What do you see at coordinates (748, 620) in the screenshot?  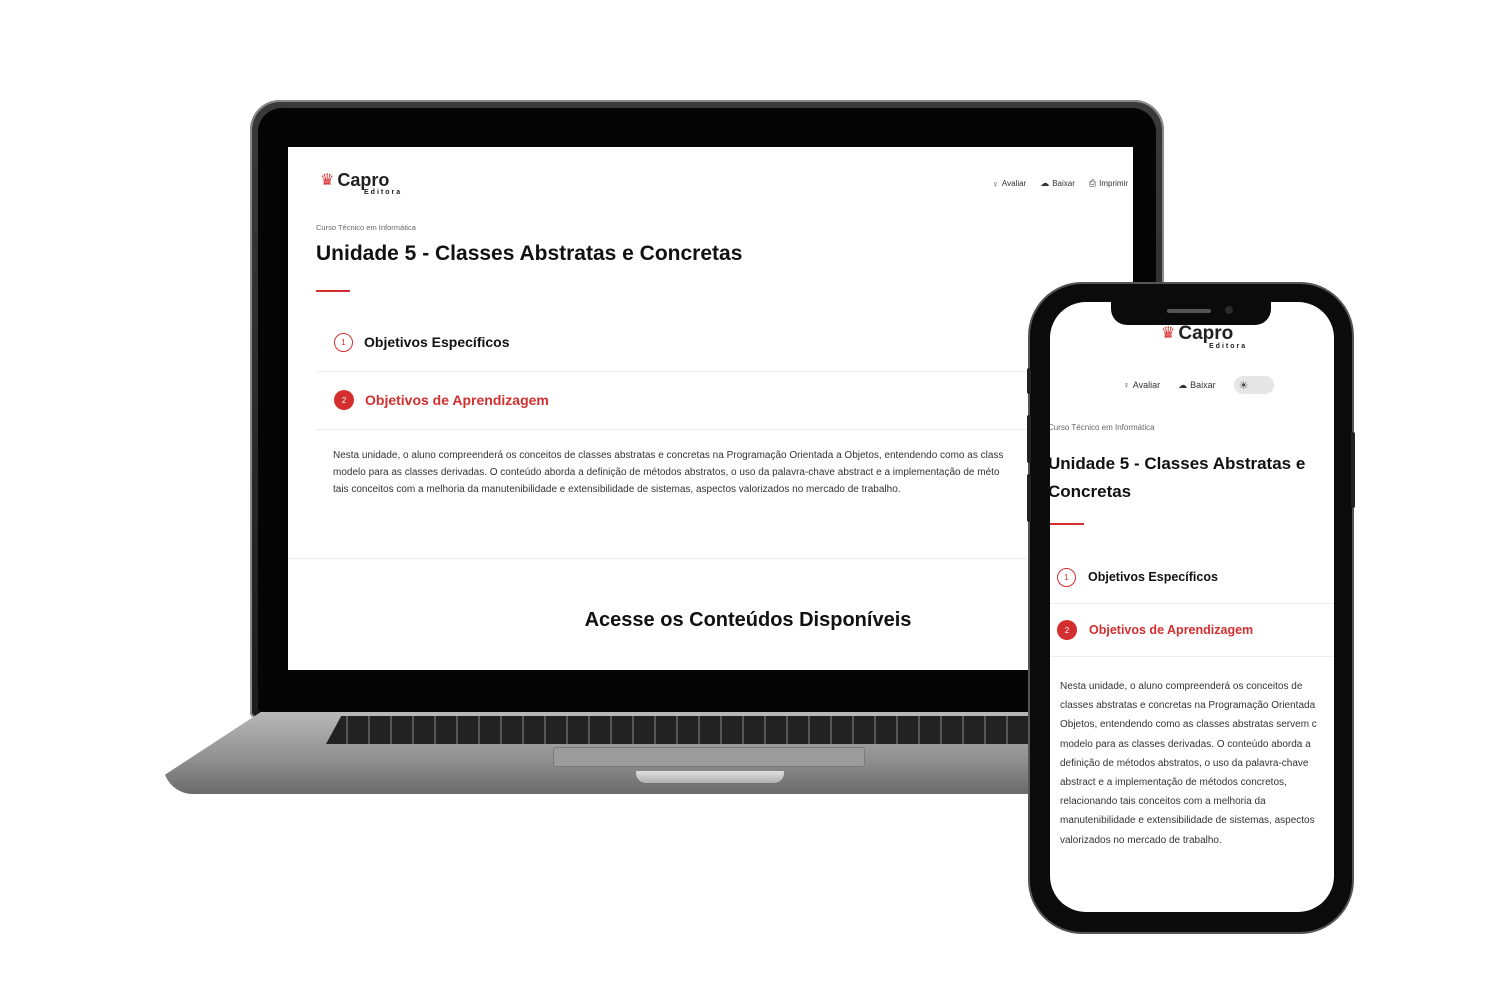 I see `section-heading: Acesse os Conteúdos Disponíveis` at bounding box center [748, 620].